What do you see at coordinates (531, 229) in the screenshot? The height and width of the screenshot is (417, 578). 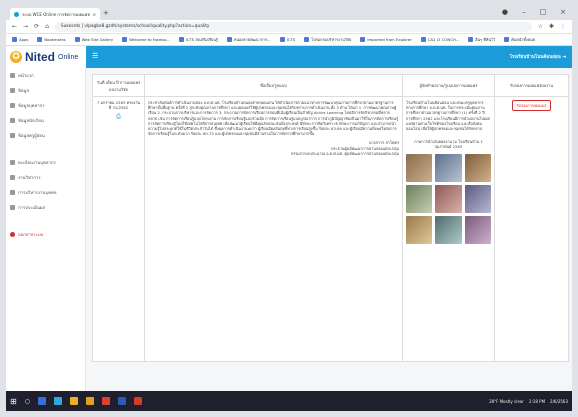 I see `approve-cell: รับรองการเผยแพร่` at bounding box center [531, 229].